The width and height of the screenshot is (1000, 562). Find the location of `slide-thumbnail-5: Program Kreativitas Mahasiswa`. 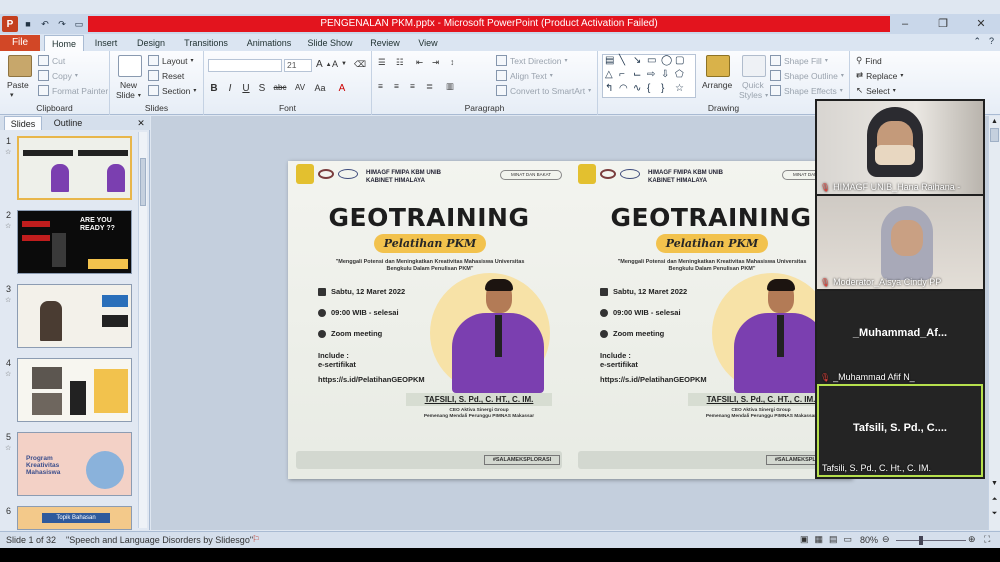

slide-thumbnail-5: Program Kreativitas Mahasiswa is located at coordinates (74, 464).